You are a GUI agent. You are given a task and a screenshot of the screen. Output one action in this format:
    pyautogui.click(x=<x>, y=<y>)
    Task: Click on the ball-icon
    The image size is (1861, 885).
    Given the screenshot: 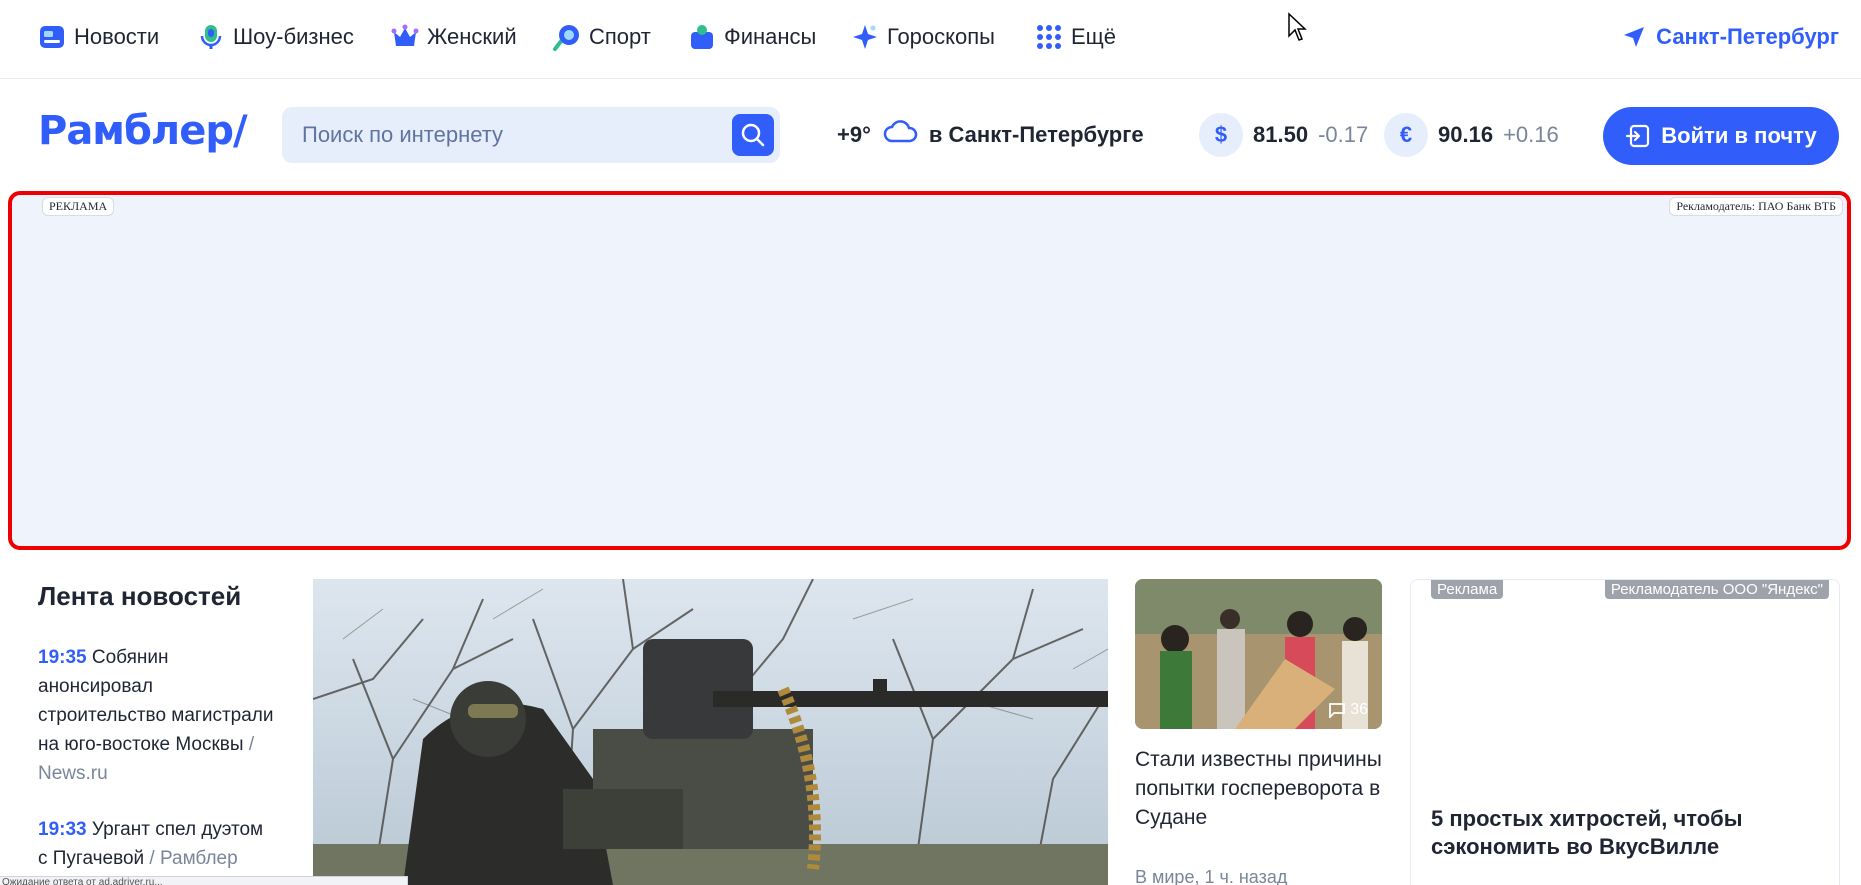 What is the action you would take?
    pyautogui.click(x=567, y=37)
    